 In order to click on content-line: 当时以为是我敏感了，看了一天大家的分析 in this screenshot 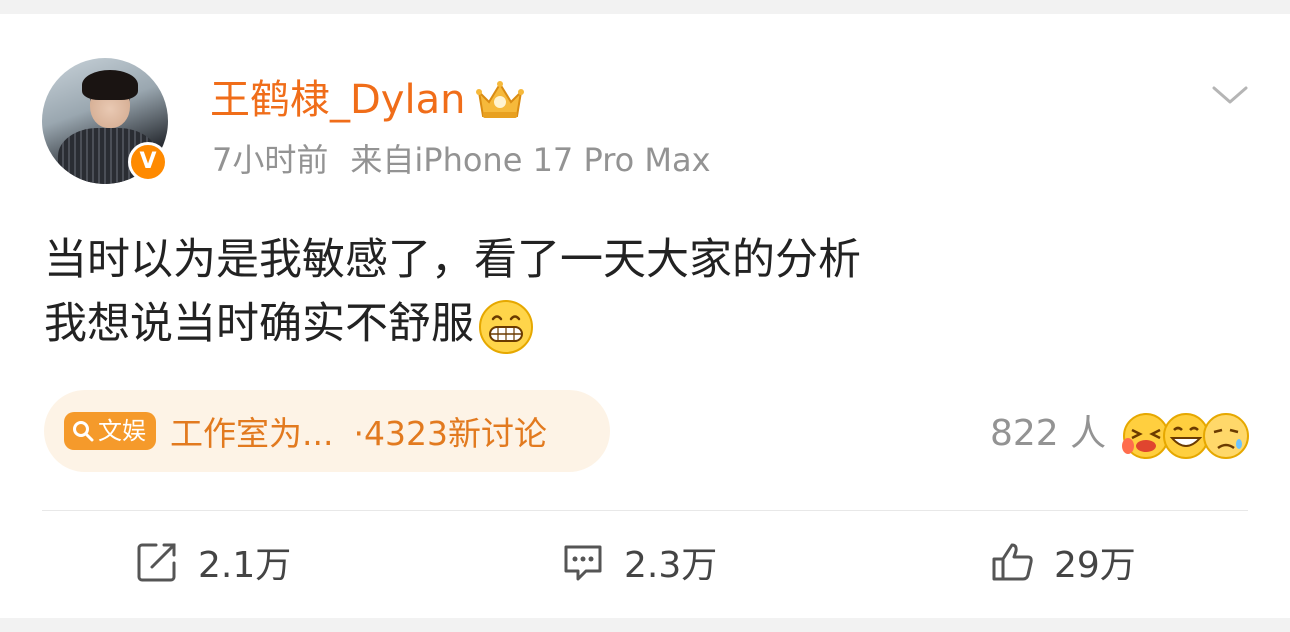, I will do `click(452, 260)`.